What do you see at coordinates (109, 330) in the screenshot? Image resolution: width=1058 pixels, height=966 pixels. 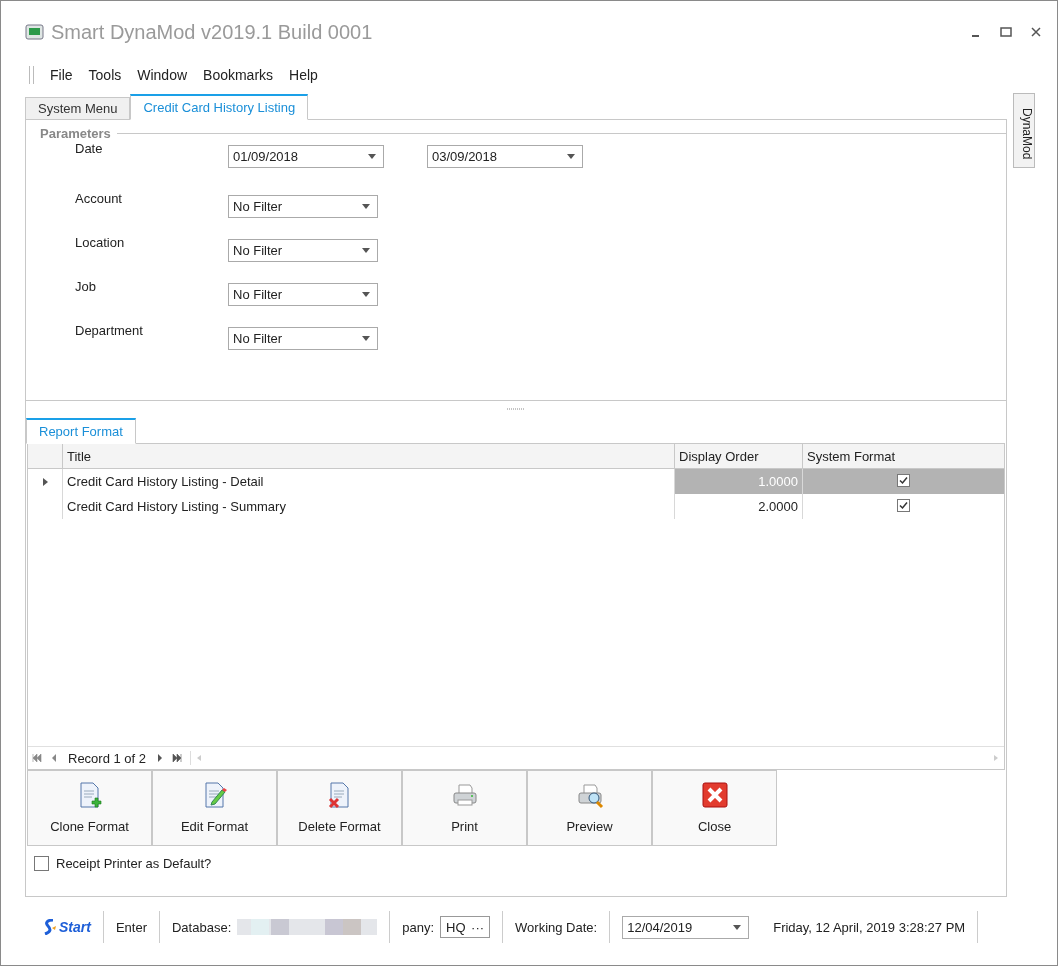 I see `field-label: Department` at bounding box center [109, 330].